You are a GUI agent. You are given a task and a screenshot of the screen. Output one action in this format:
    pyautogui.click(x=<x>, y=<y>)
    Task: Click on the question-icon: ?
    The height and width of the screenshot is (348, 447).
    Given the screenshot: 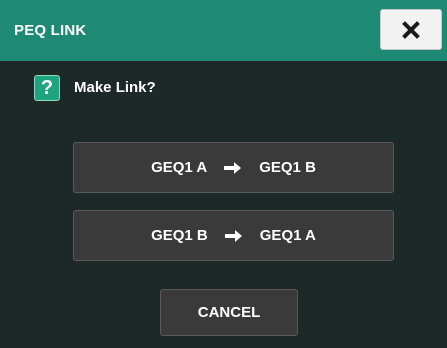 What is the action you would take?
    pyautogui.click(x=47, y=88)
    